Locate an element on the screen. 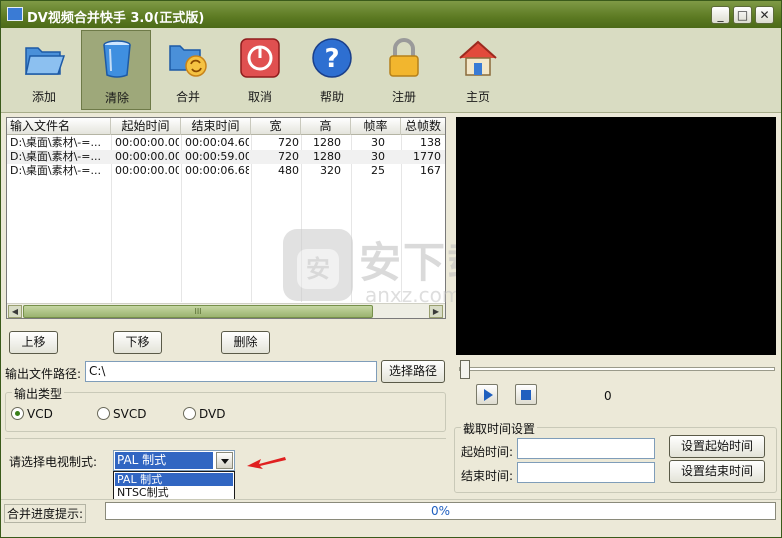  column-framerate: 帧率 is located at coordinates (376, 126).